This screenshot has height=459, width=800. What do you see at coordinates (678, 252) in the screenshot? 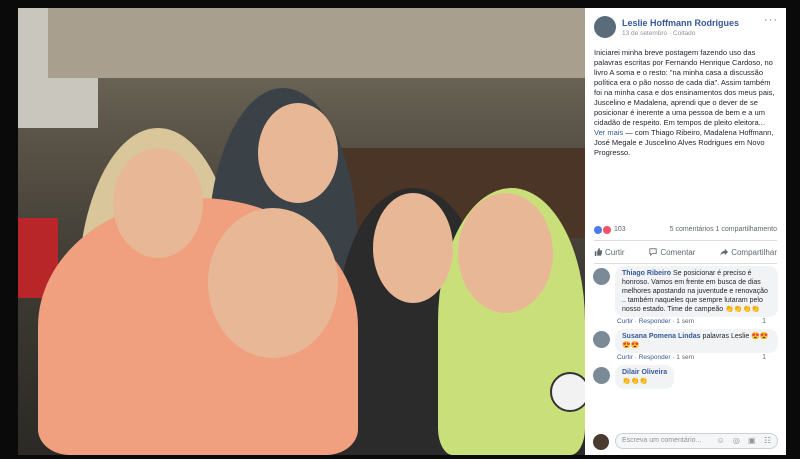
I see `comment-label: Comentar` at bounding box center [678, 252].